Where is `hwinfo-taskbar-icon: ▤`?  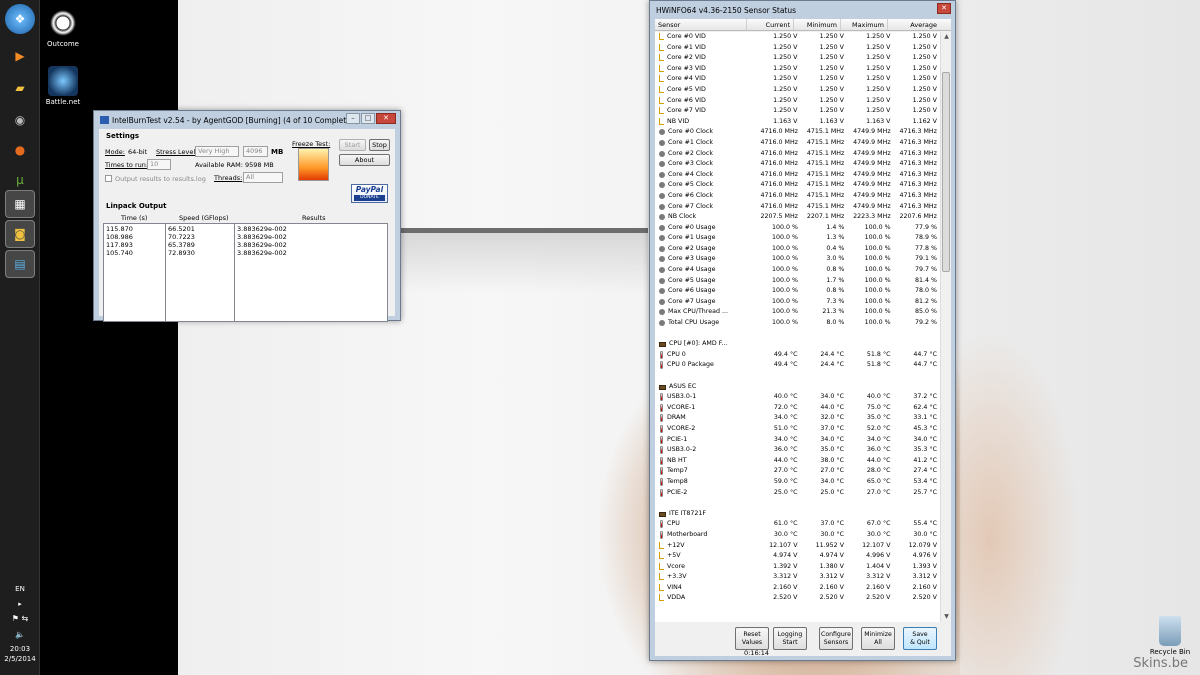
hwinfo-taskbar-icon: ▤ is located at coordinates (20, 264).